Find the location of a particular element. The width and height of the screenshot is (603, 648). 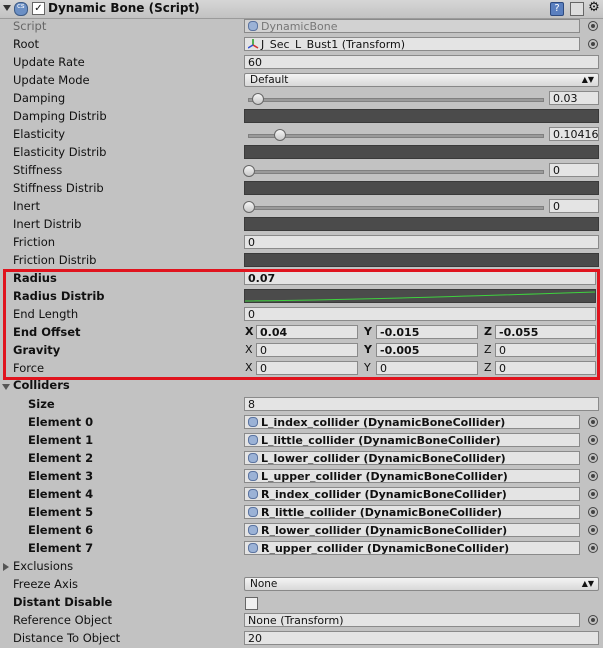

row-elasticity-distrib: Elasticity Distrib is located at coordinates (301, 153).